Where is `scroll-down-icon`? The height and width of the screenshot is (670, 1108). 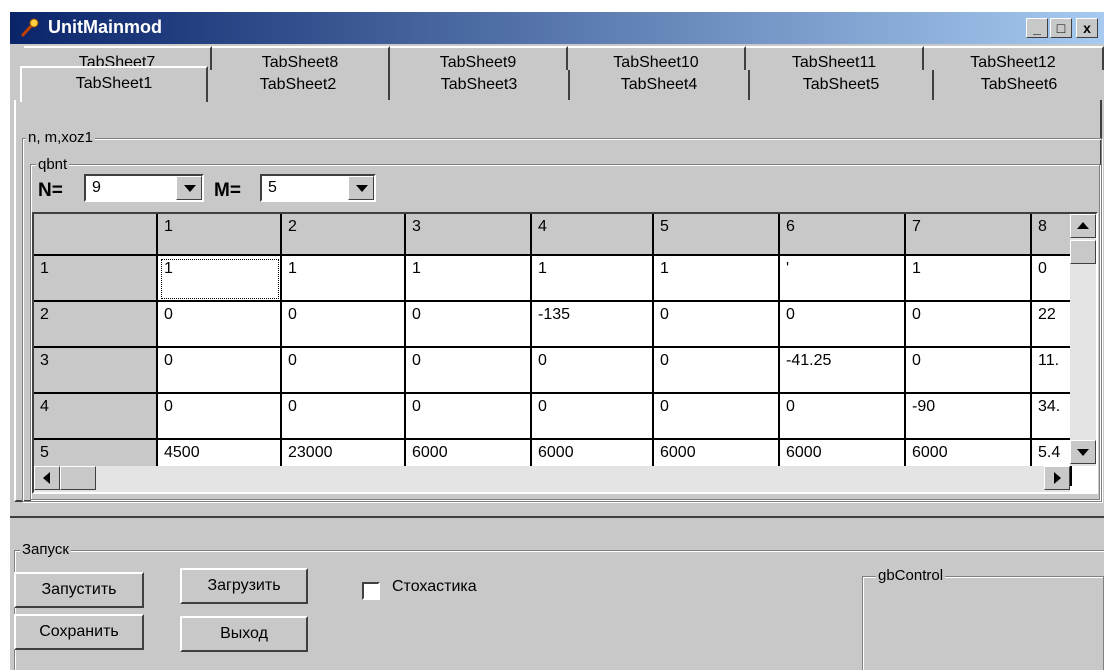 scroll-down-icon is located at coordinates (1083, 452).